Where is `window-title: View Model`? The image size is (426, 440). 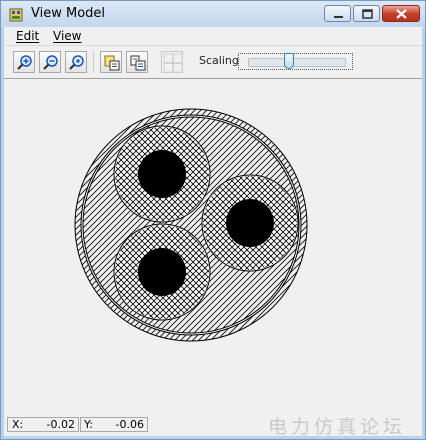 window-title: View Model is located at coordinates (68, 13).